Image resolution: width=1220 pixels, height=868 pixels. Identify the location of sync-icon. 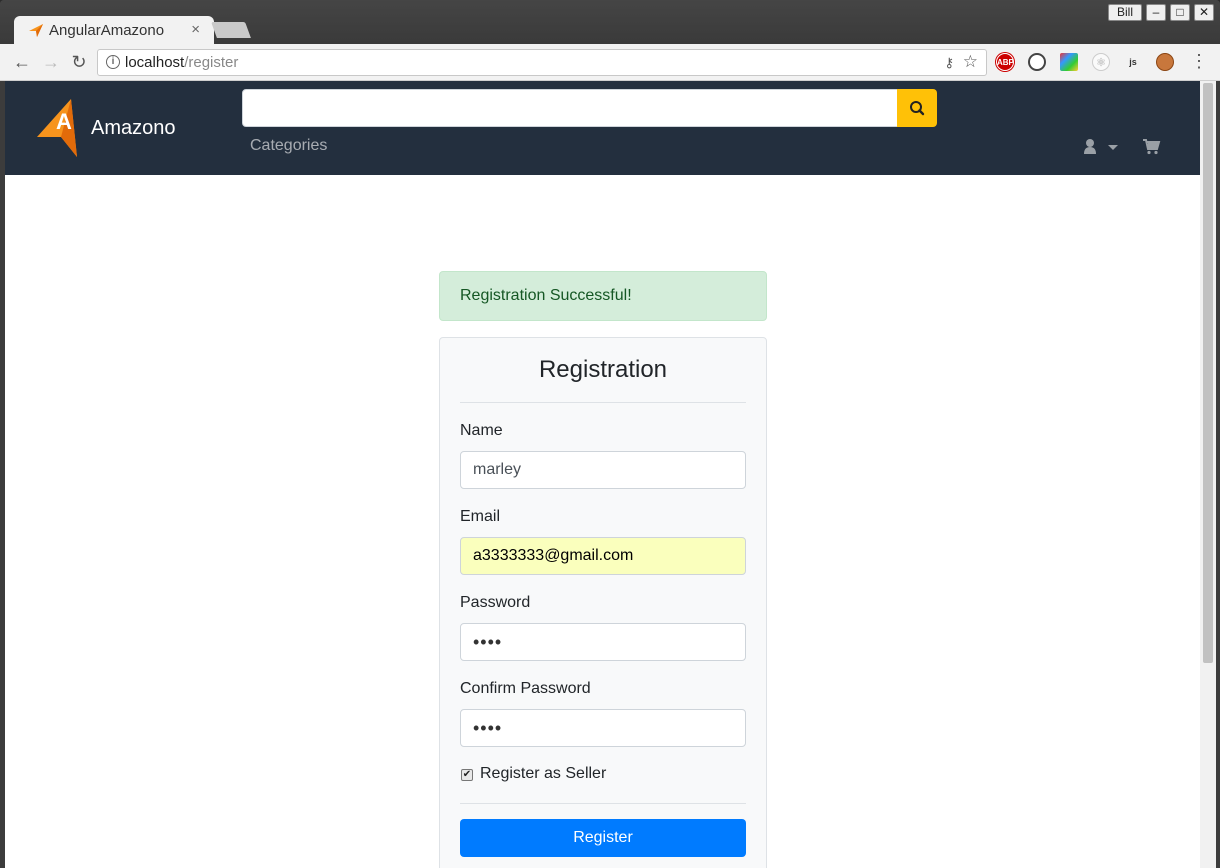
(1037, 62).